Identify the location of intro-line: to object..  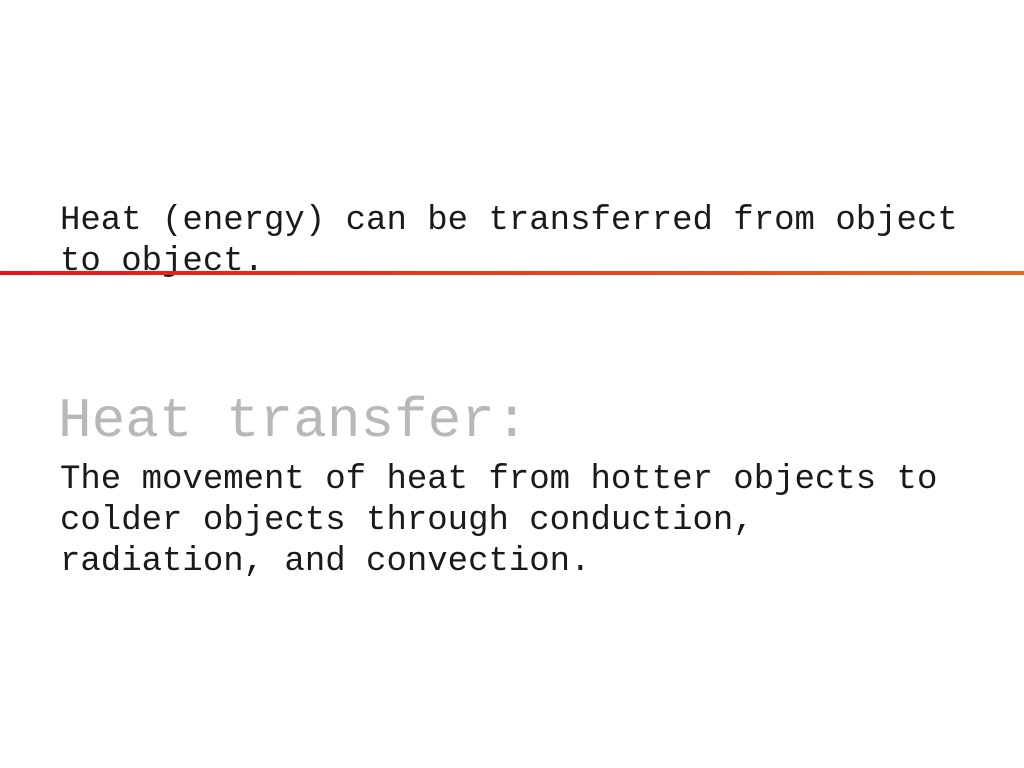
(162, 262).